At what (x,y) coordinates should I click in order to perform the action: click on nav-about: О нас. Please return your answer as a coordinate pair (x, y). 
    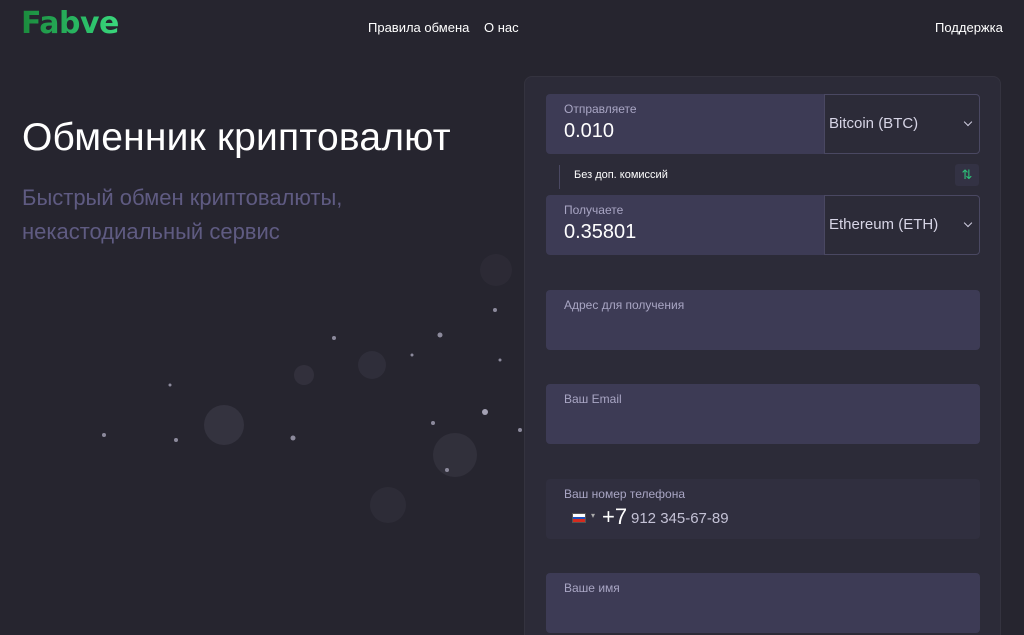
    Looking at the image, I should click on (501, 27).